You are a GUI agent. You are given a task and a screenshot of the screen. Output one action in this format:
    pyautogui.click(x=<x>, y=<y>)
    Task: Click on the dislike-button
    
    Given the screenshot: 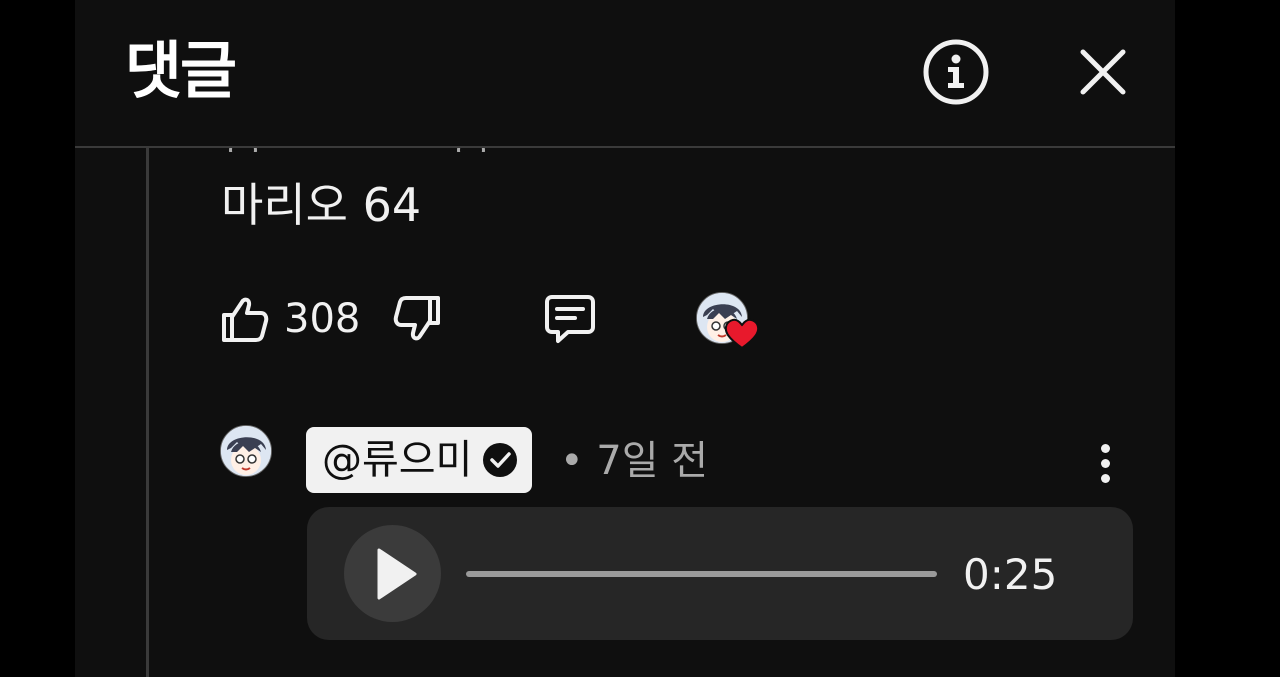 What is the action you would take?
    pyautogui.click(x=417, y=319)
    